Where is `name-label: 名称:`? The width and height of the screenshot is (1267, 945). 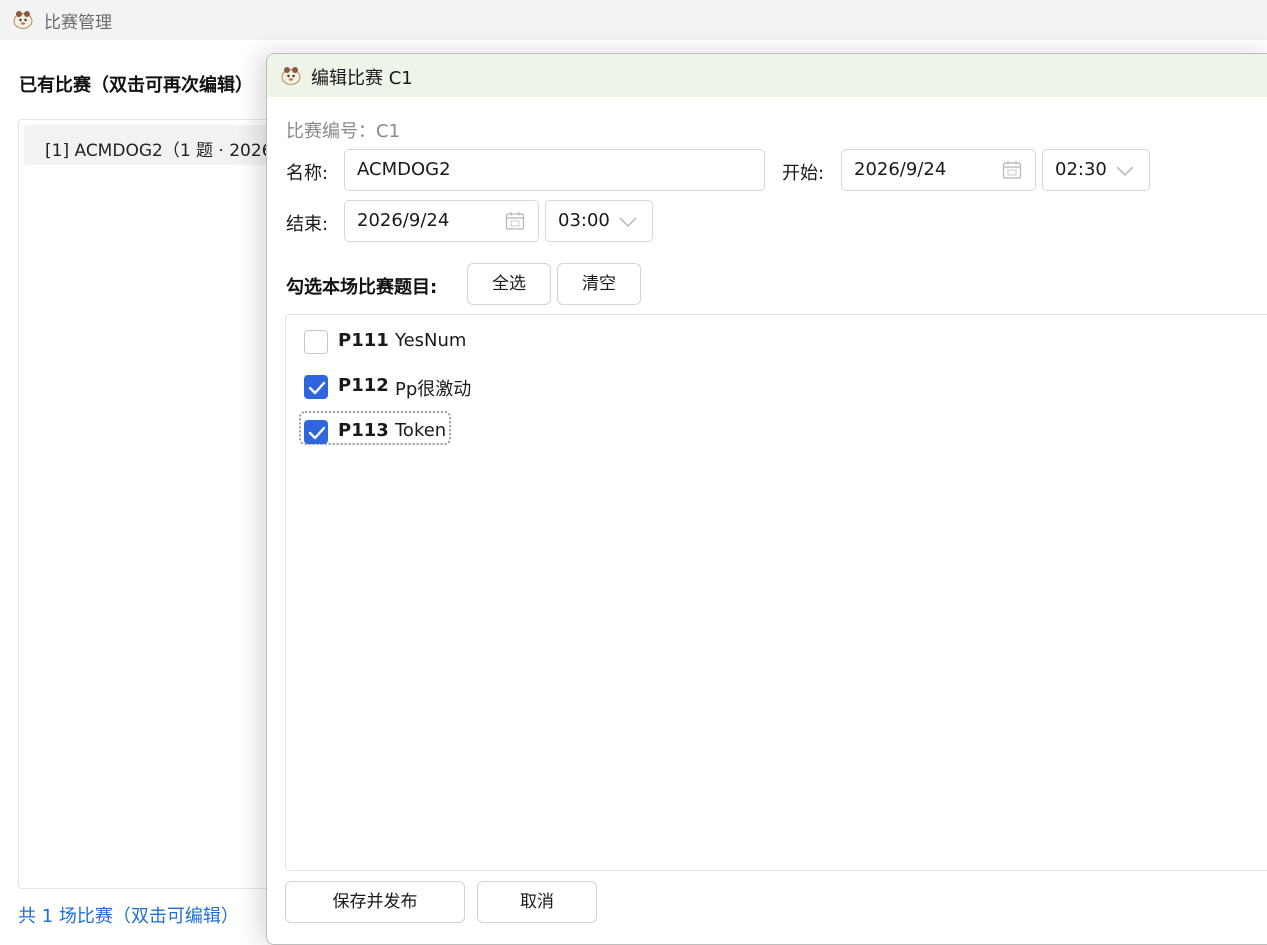 name-label: 名称: is located at coordinates (307, 173).